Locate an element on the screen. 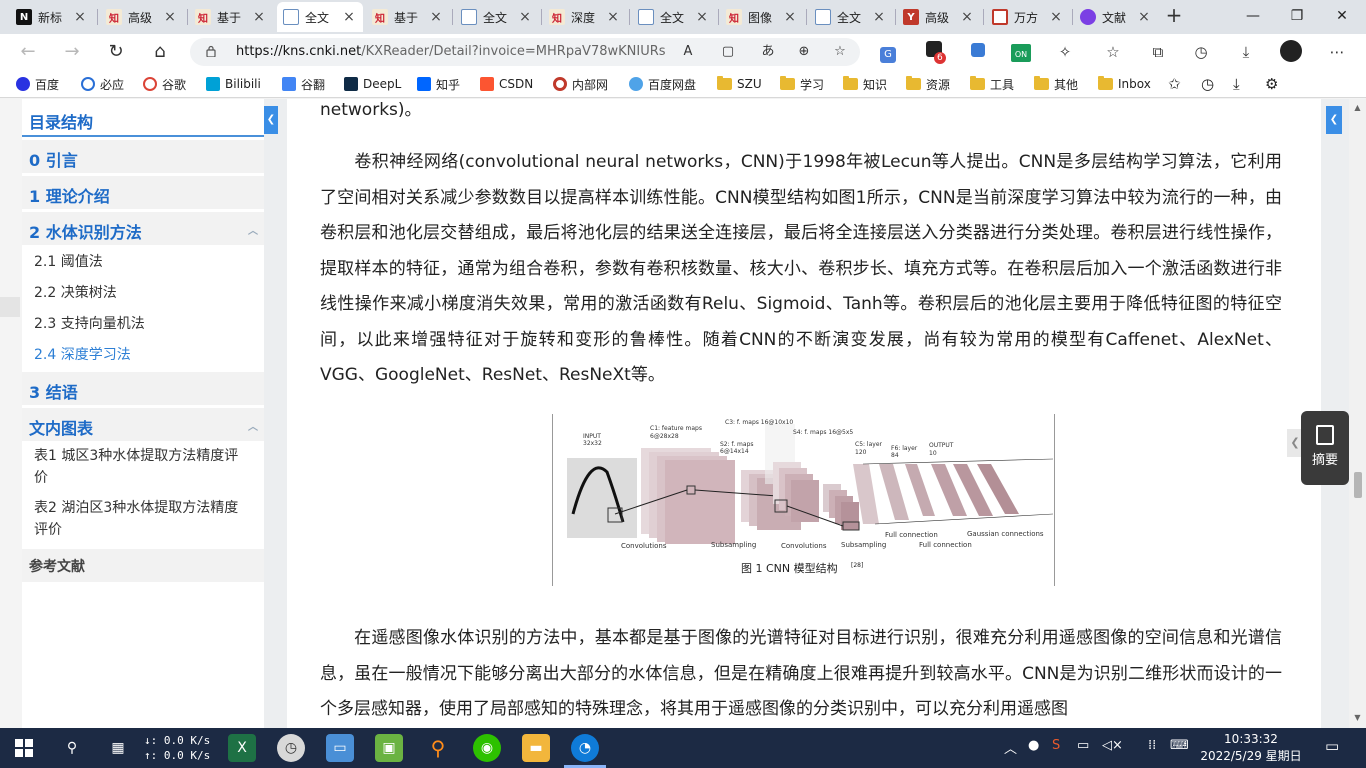 The width and height of the screenshot is (1366, 768). tab-4-active: 全文 × is located at coordinates (320, 17).